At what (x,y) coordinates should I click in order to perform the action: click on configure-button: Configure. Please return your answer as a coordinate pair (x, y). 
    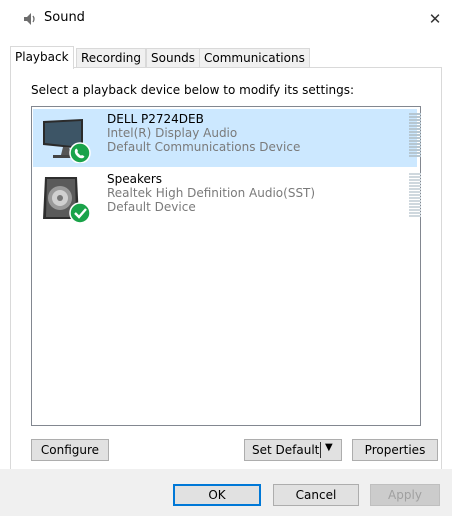
    Looking at the image, I should click on (70, 450).